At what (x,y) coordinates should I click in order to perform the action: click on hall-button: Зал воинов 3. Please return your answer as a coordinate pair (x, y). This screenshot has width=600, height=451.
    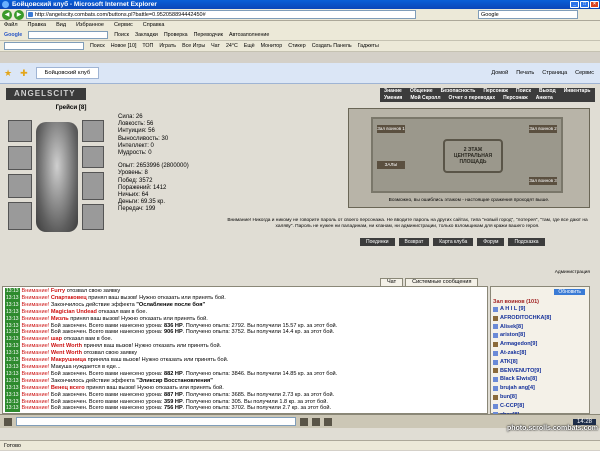
    Looking at the image, I should click on (543, 181).